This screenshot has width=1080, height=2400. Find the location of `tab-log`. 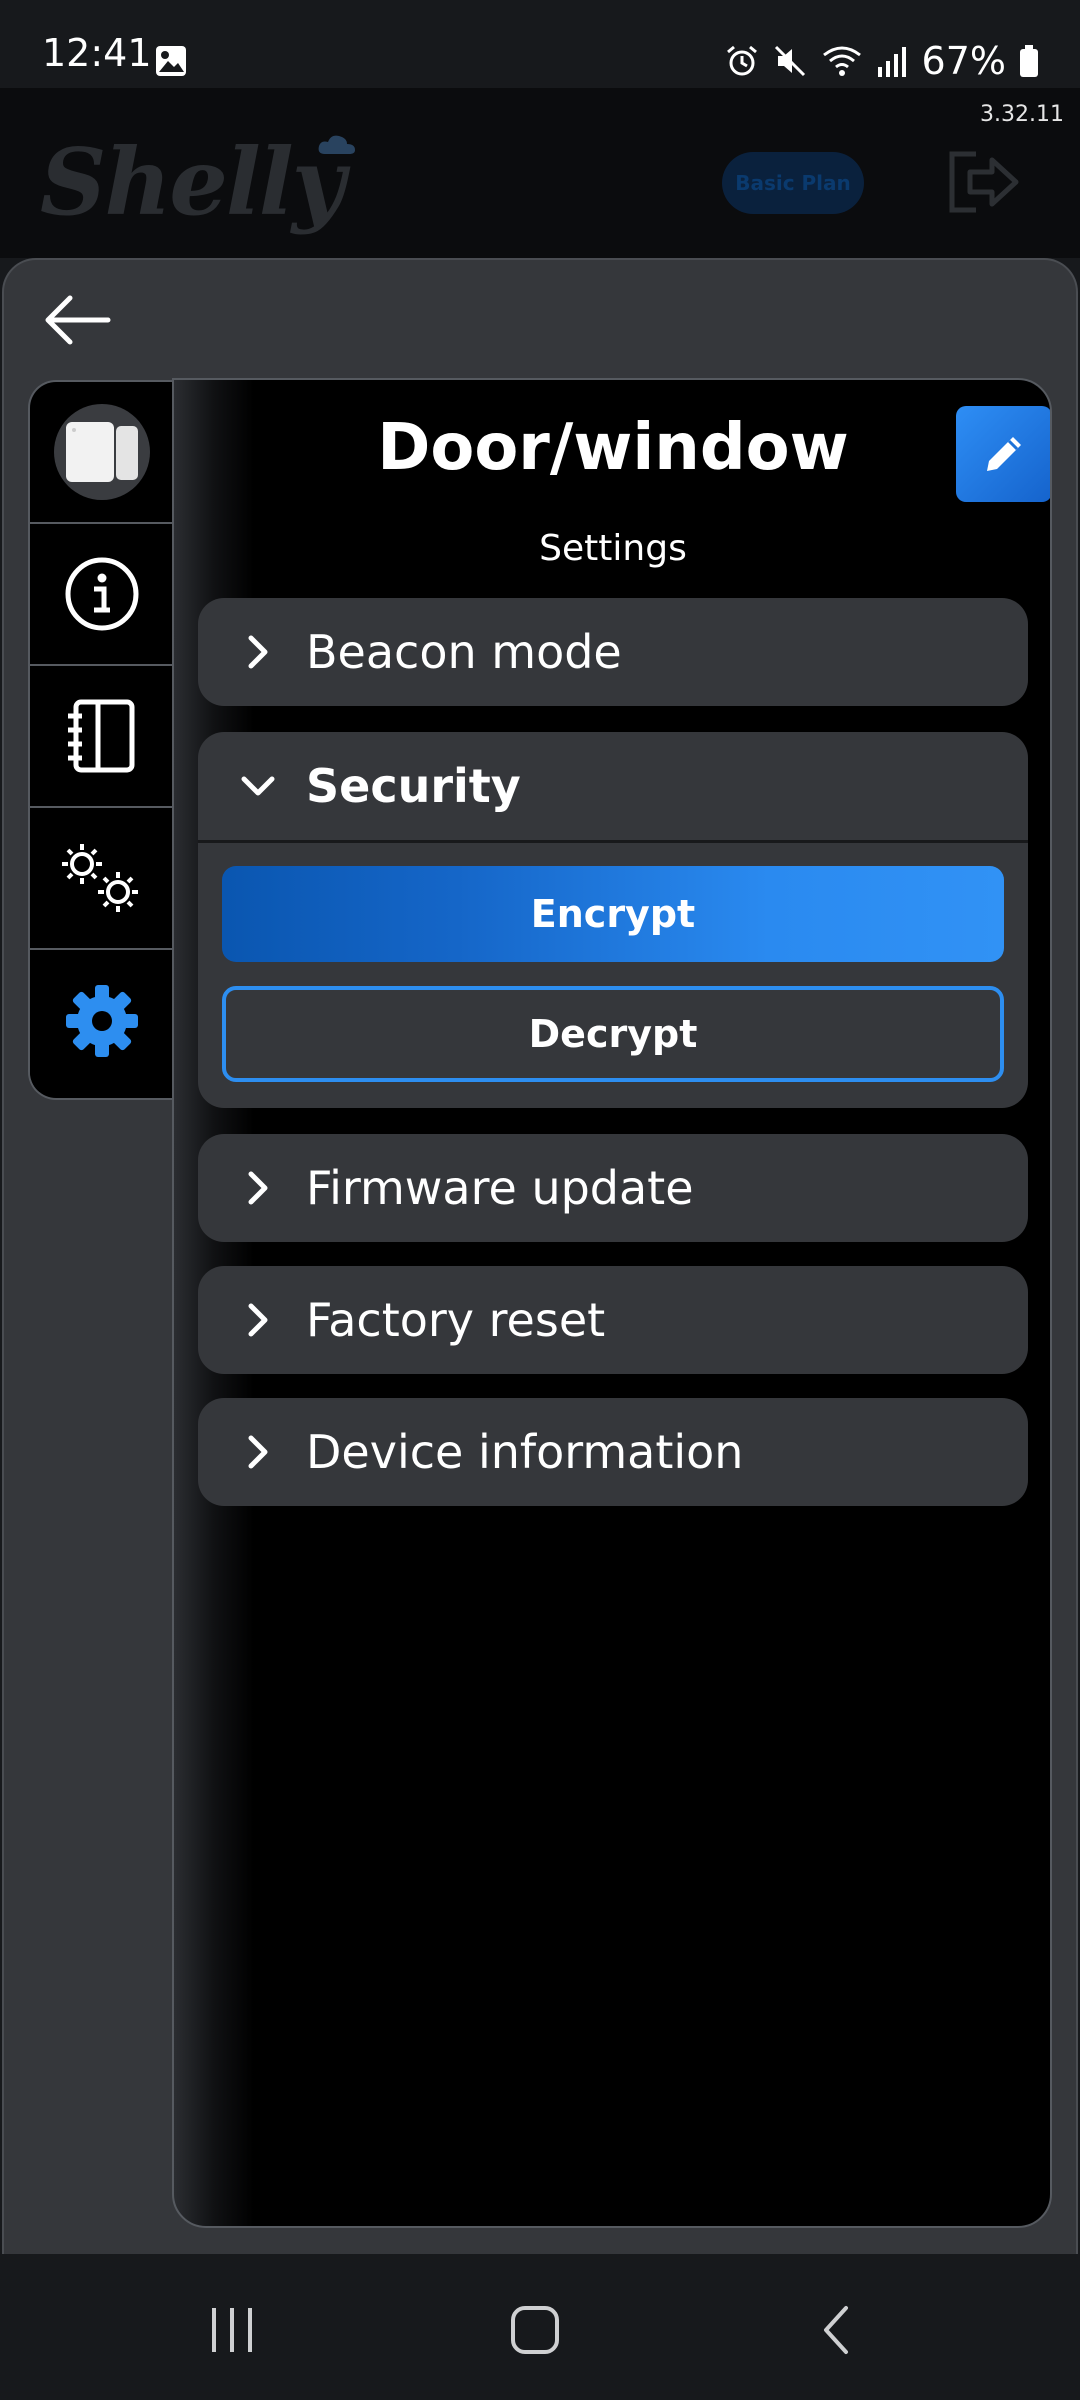

tab-log is located at coordinates (102, 737).